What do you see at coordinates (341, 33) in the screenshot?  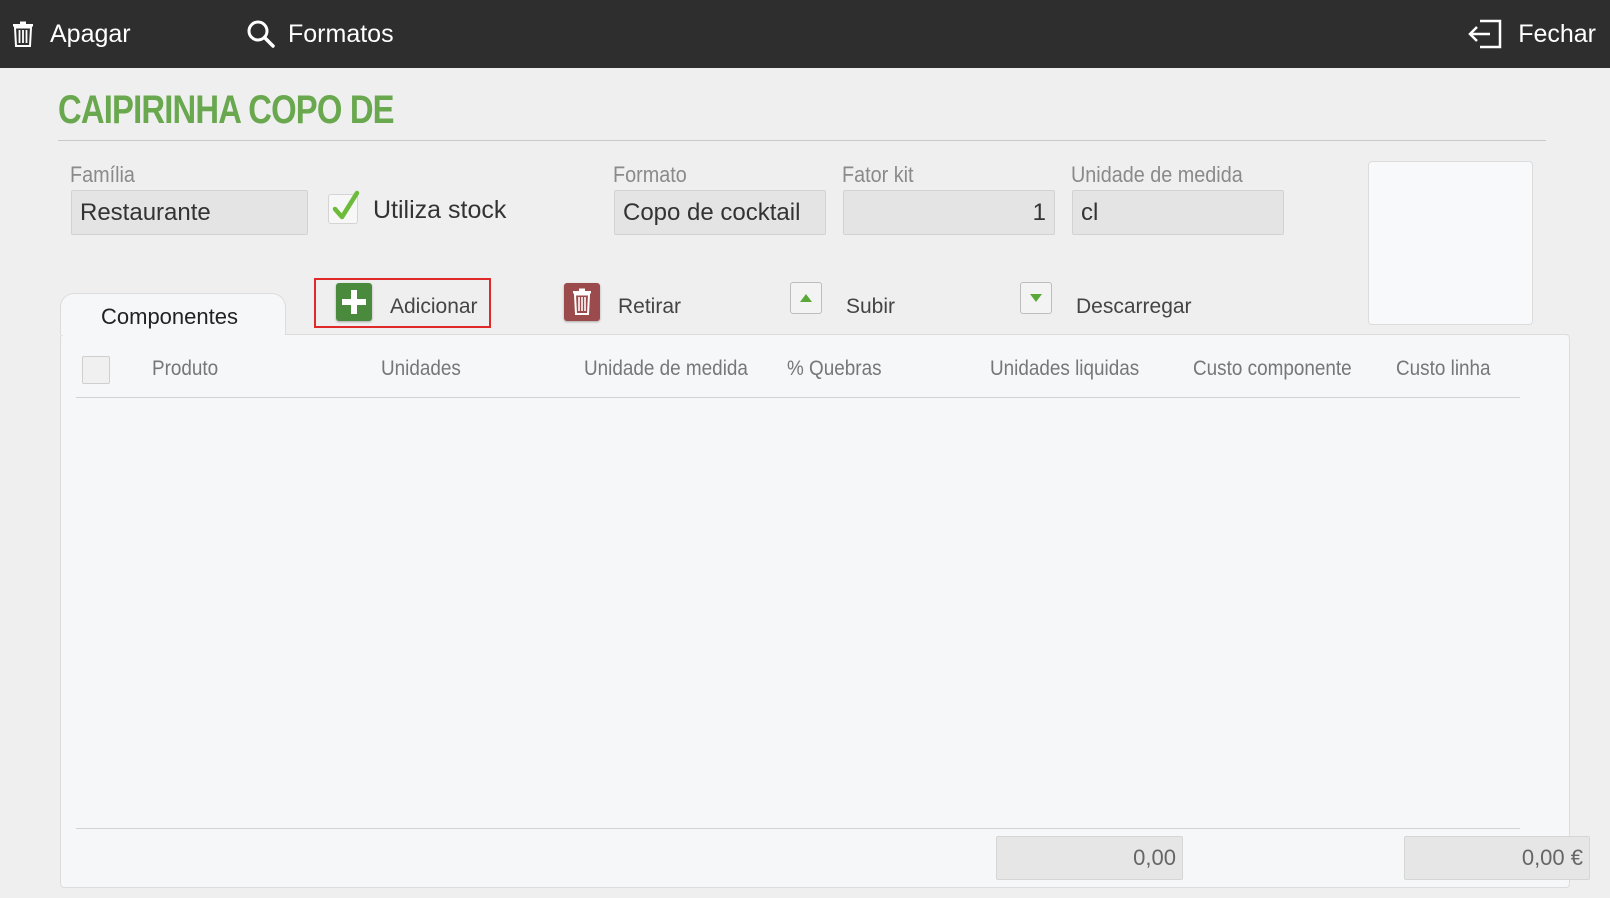 I see `formats-label: Formatos` at bounding box center [341, 33].